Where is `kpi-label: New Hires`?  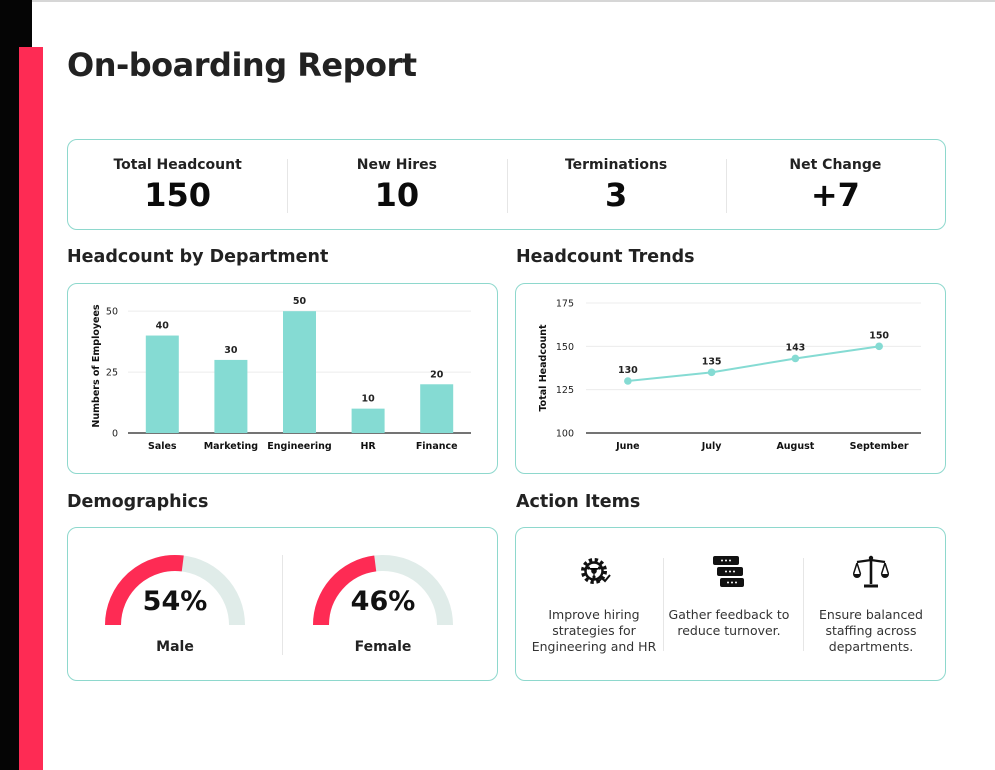 kpi-label: New Hires is located at coordinates (397, 164).